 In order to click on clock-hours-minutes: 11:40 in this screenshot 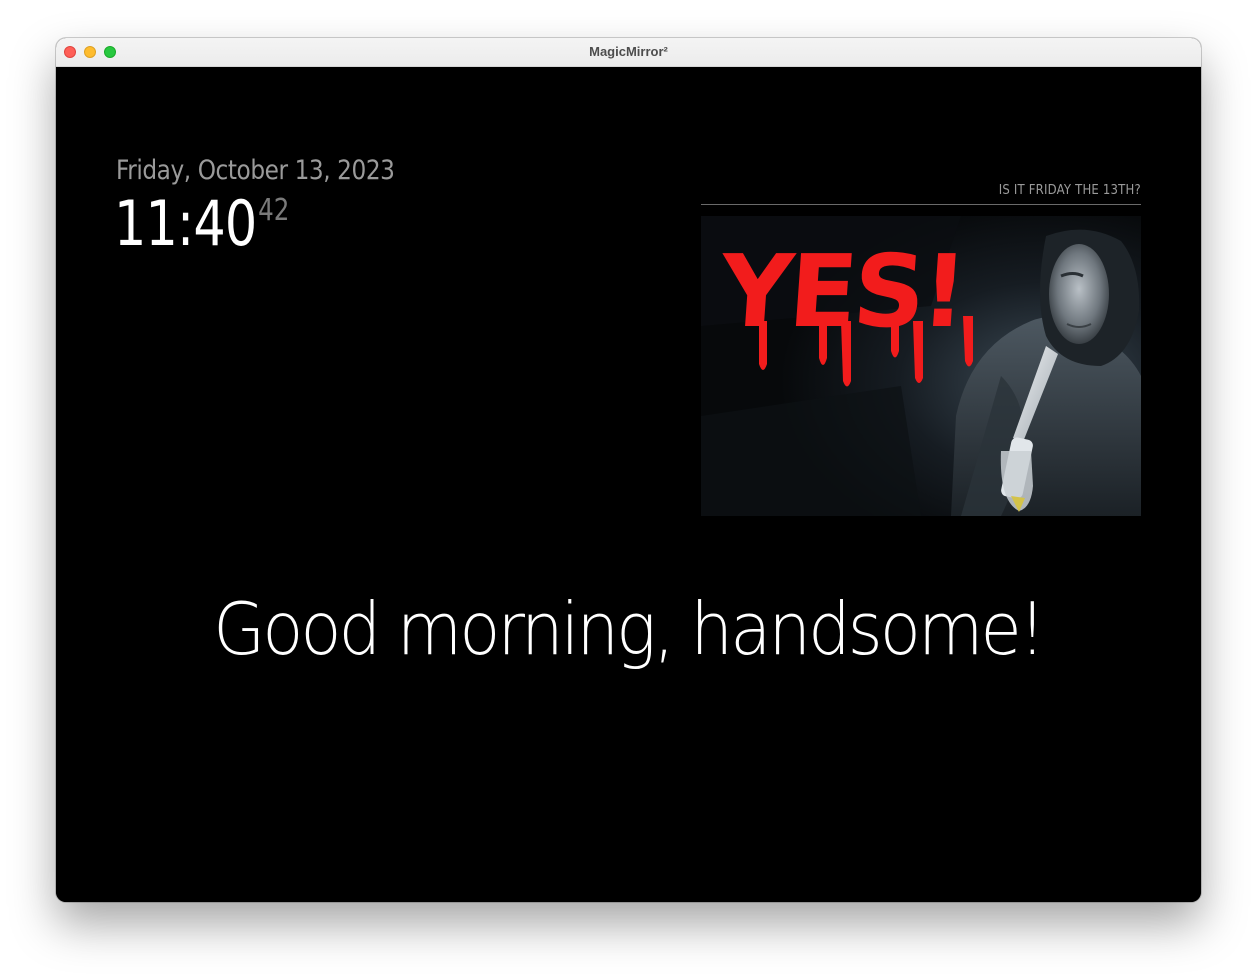, I will do `click(185, 223)`.